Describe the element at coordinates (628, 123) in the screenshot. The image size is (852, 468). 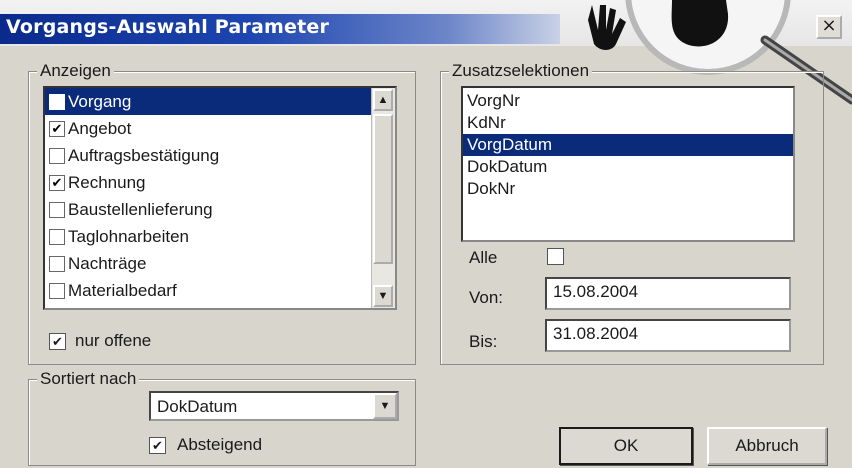
I see `list-item: KdNr` at that location.